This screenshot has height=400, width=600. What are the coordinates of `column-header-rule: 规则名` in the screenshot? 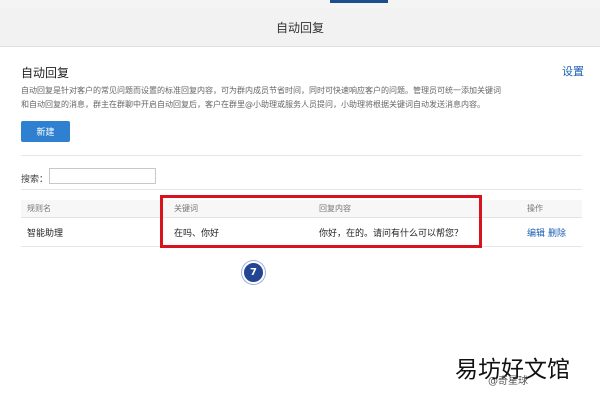 It's located at (39, 208).